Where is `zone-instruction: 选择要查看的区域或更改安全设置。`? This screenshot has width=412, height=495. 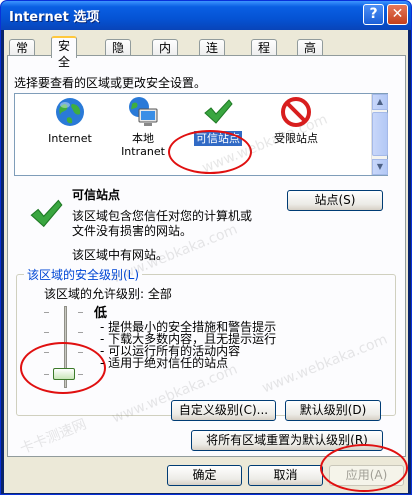
zone-instruction: 选择要查看的区域或更改安全设置。 is located at coordinates (110, 83).